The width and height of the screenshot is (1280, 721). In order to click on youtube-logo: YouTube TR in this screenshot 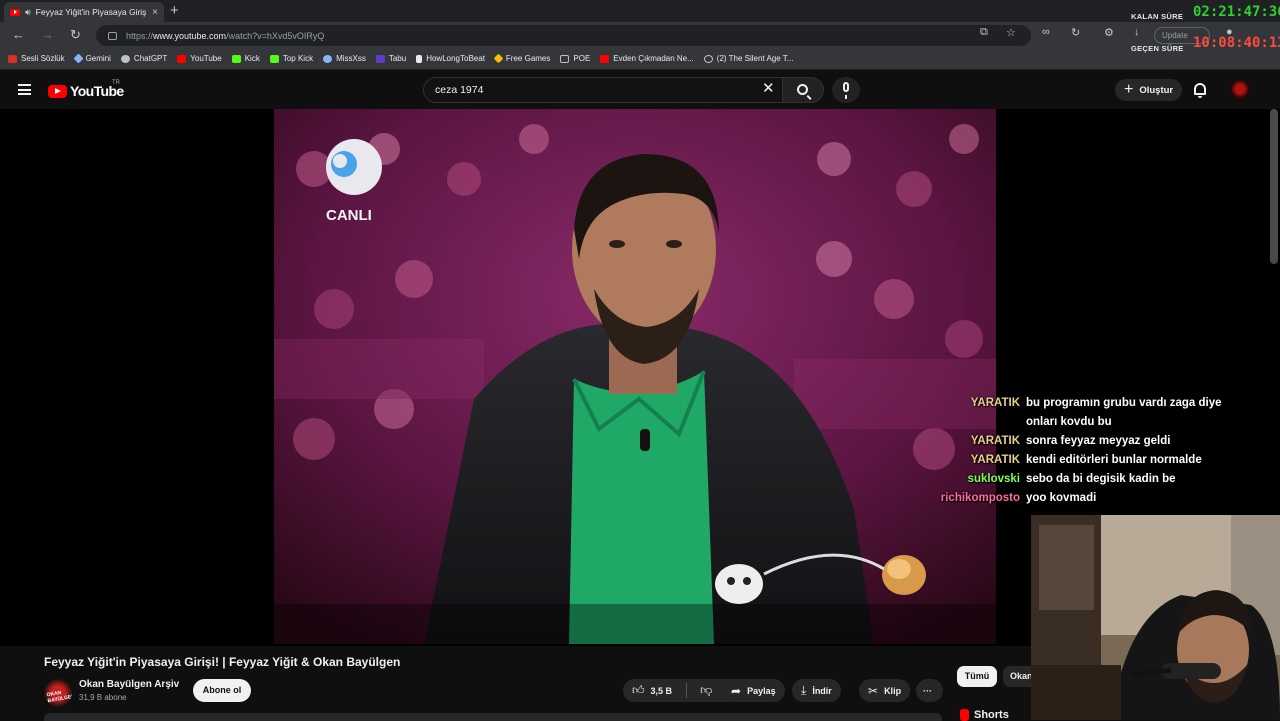, I will do `click(86, 89)`.